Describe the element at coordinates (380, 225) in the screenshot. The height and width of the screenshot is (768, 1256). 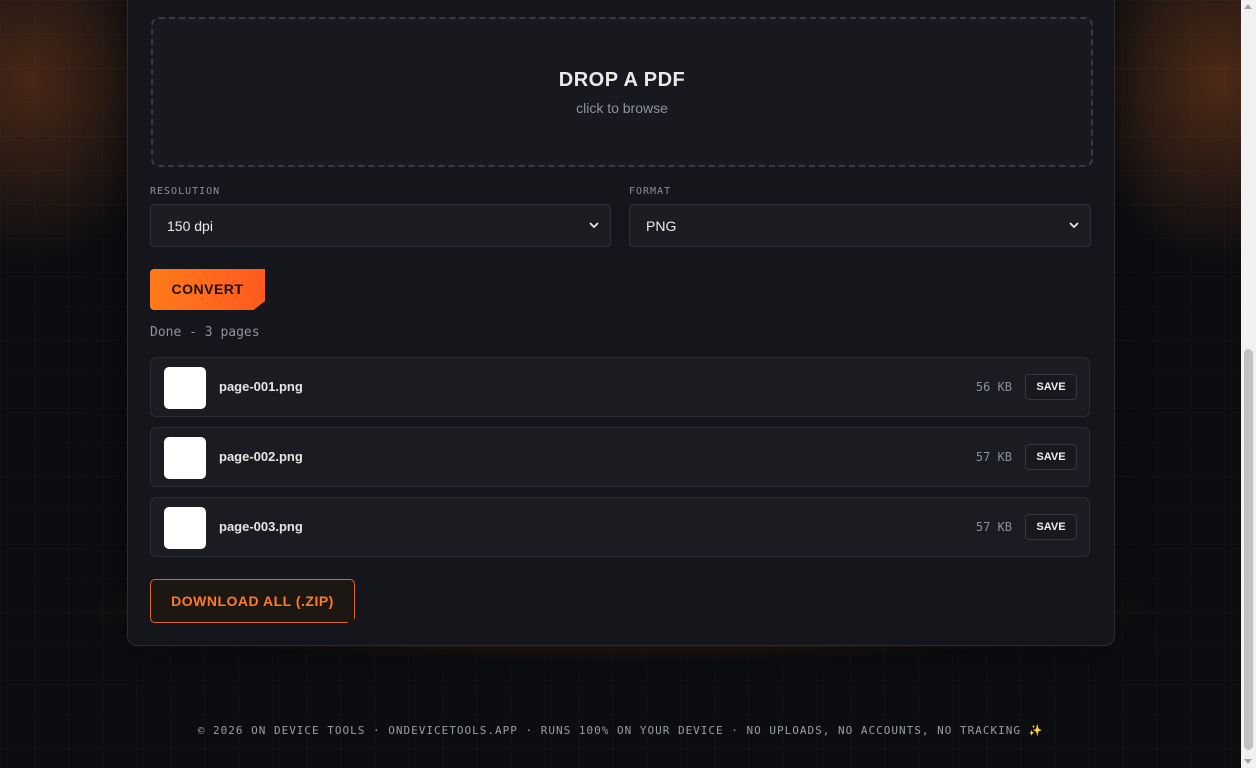
I see `resolution-select: 150 dpi` at that location.